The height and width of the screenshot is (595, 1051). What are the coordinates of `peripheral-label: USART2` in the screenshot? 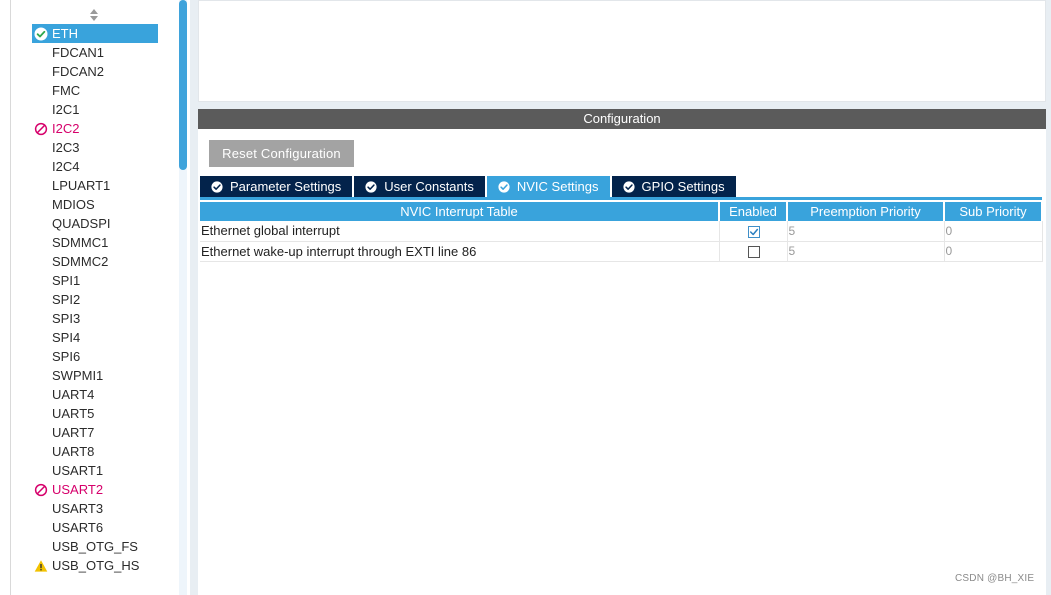 It's located at (78, 489).